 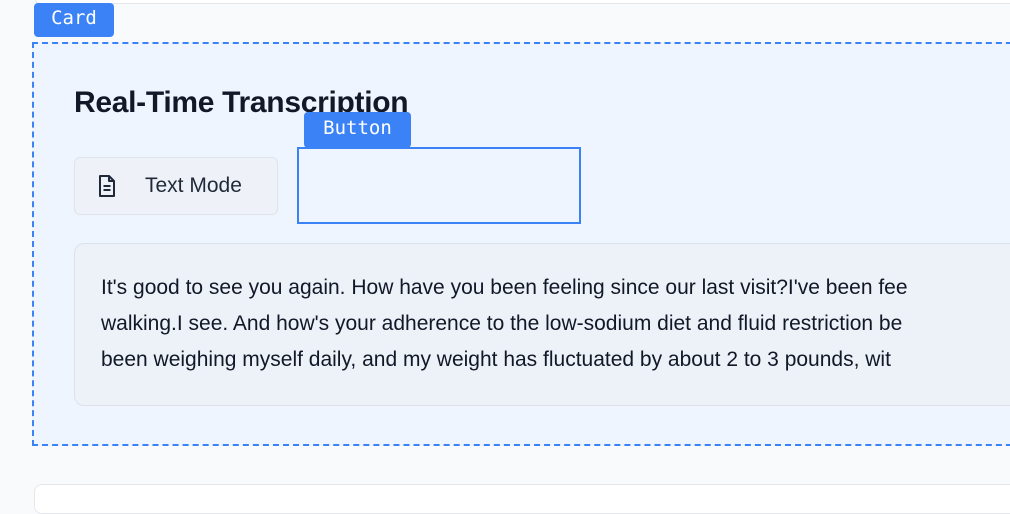 What do you see at coordinates (357, 130) in the screenshot?
I see `button-annotation-tag: Button` at bounding box center [357, 130].